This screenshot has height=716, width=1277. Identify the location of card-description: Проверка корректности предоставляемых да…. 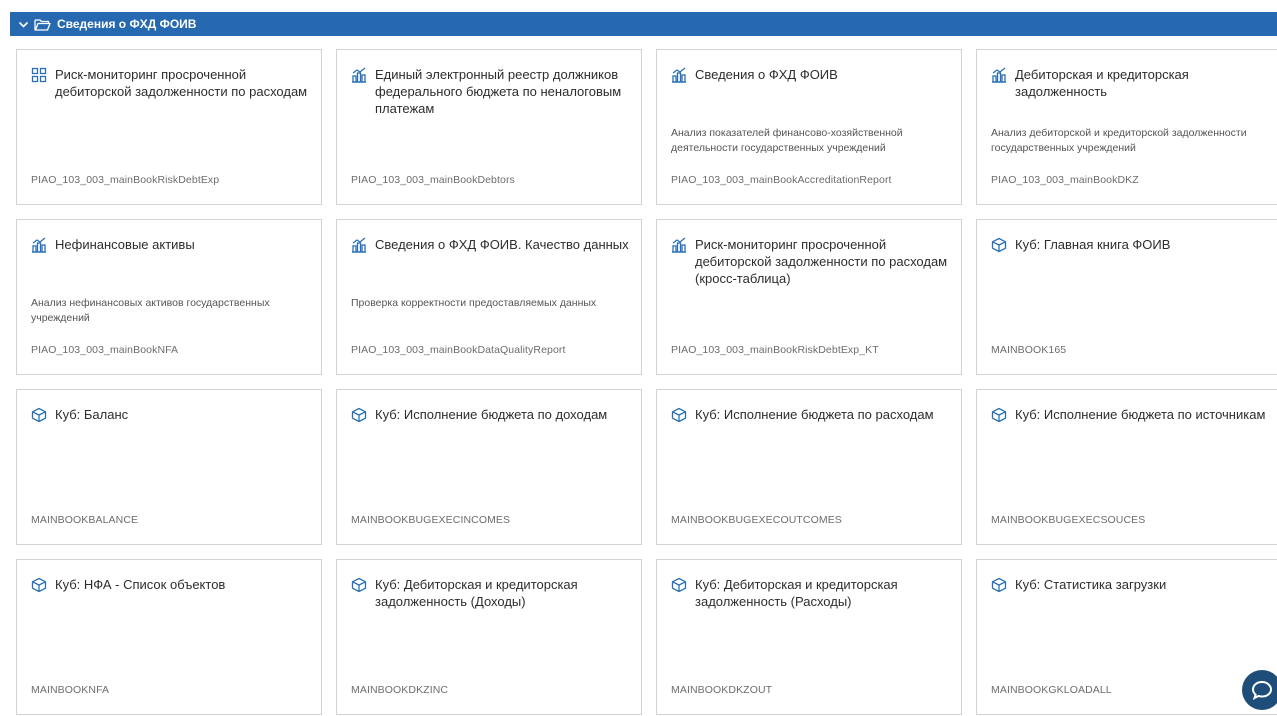
(474, 303).